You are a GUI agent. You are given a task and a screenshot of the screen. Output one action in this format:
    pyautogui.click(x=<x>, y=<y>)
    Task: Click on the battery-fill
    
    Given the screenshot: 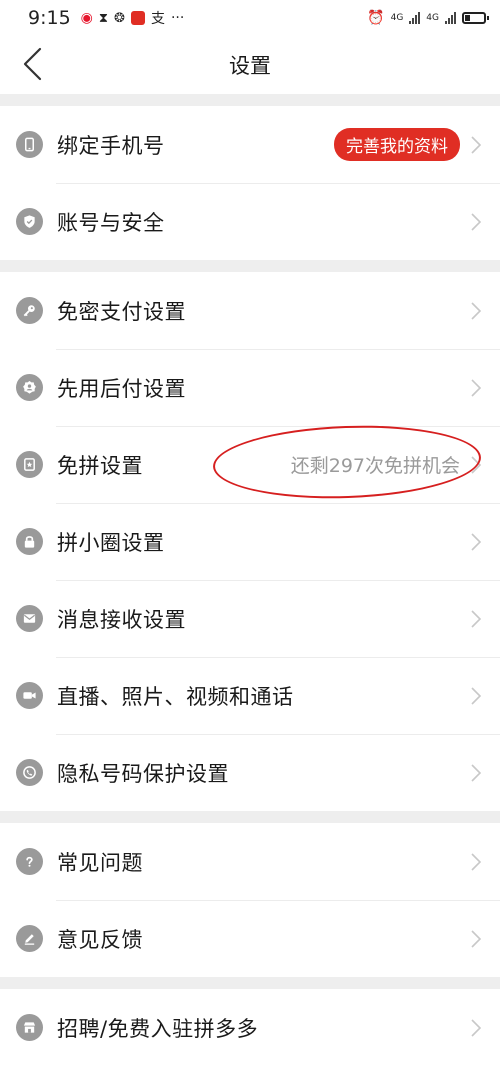 What is the action you would take?
    pyautogui.click(x=467, y=18)
    